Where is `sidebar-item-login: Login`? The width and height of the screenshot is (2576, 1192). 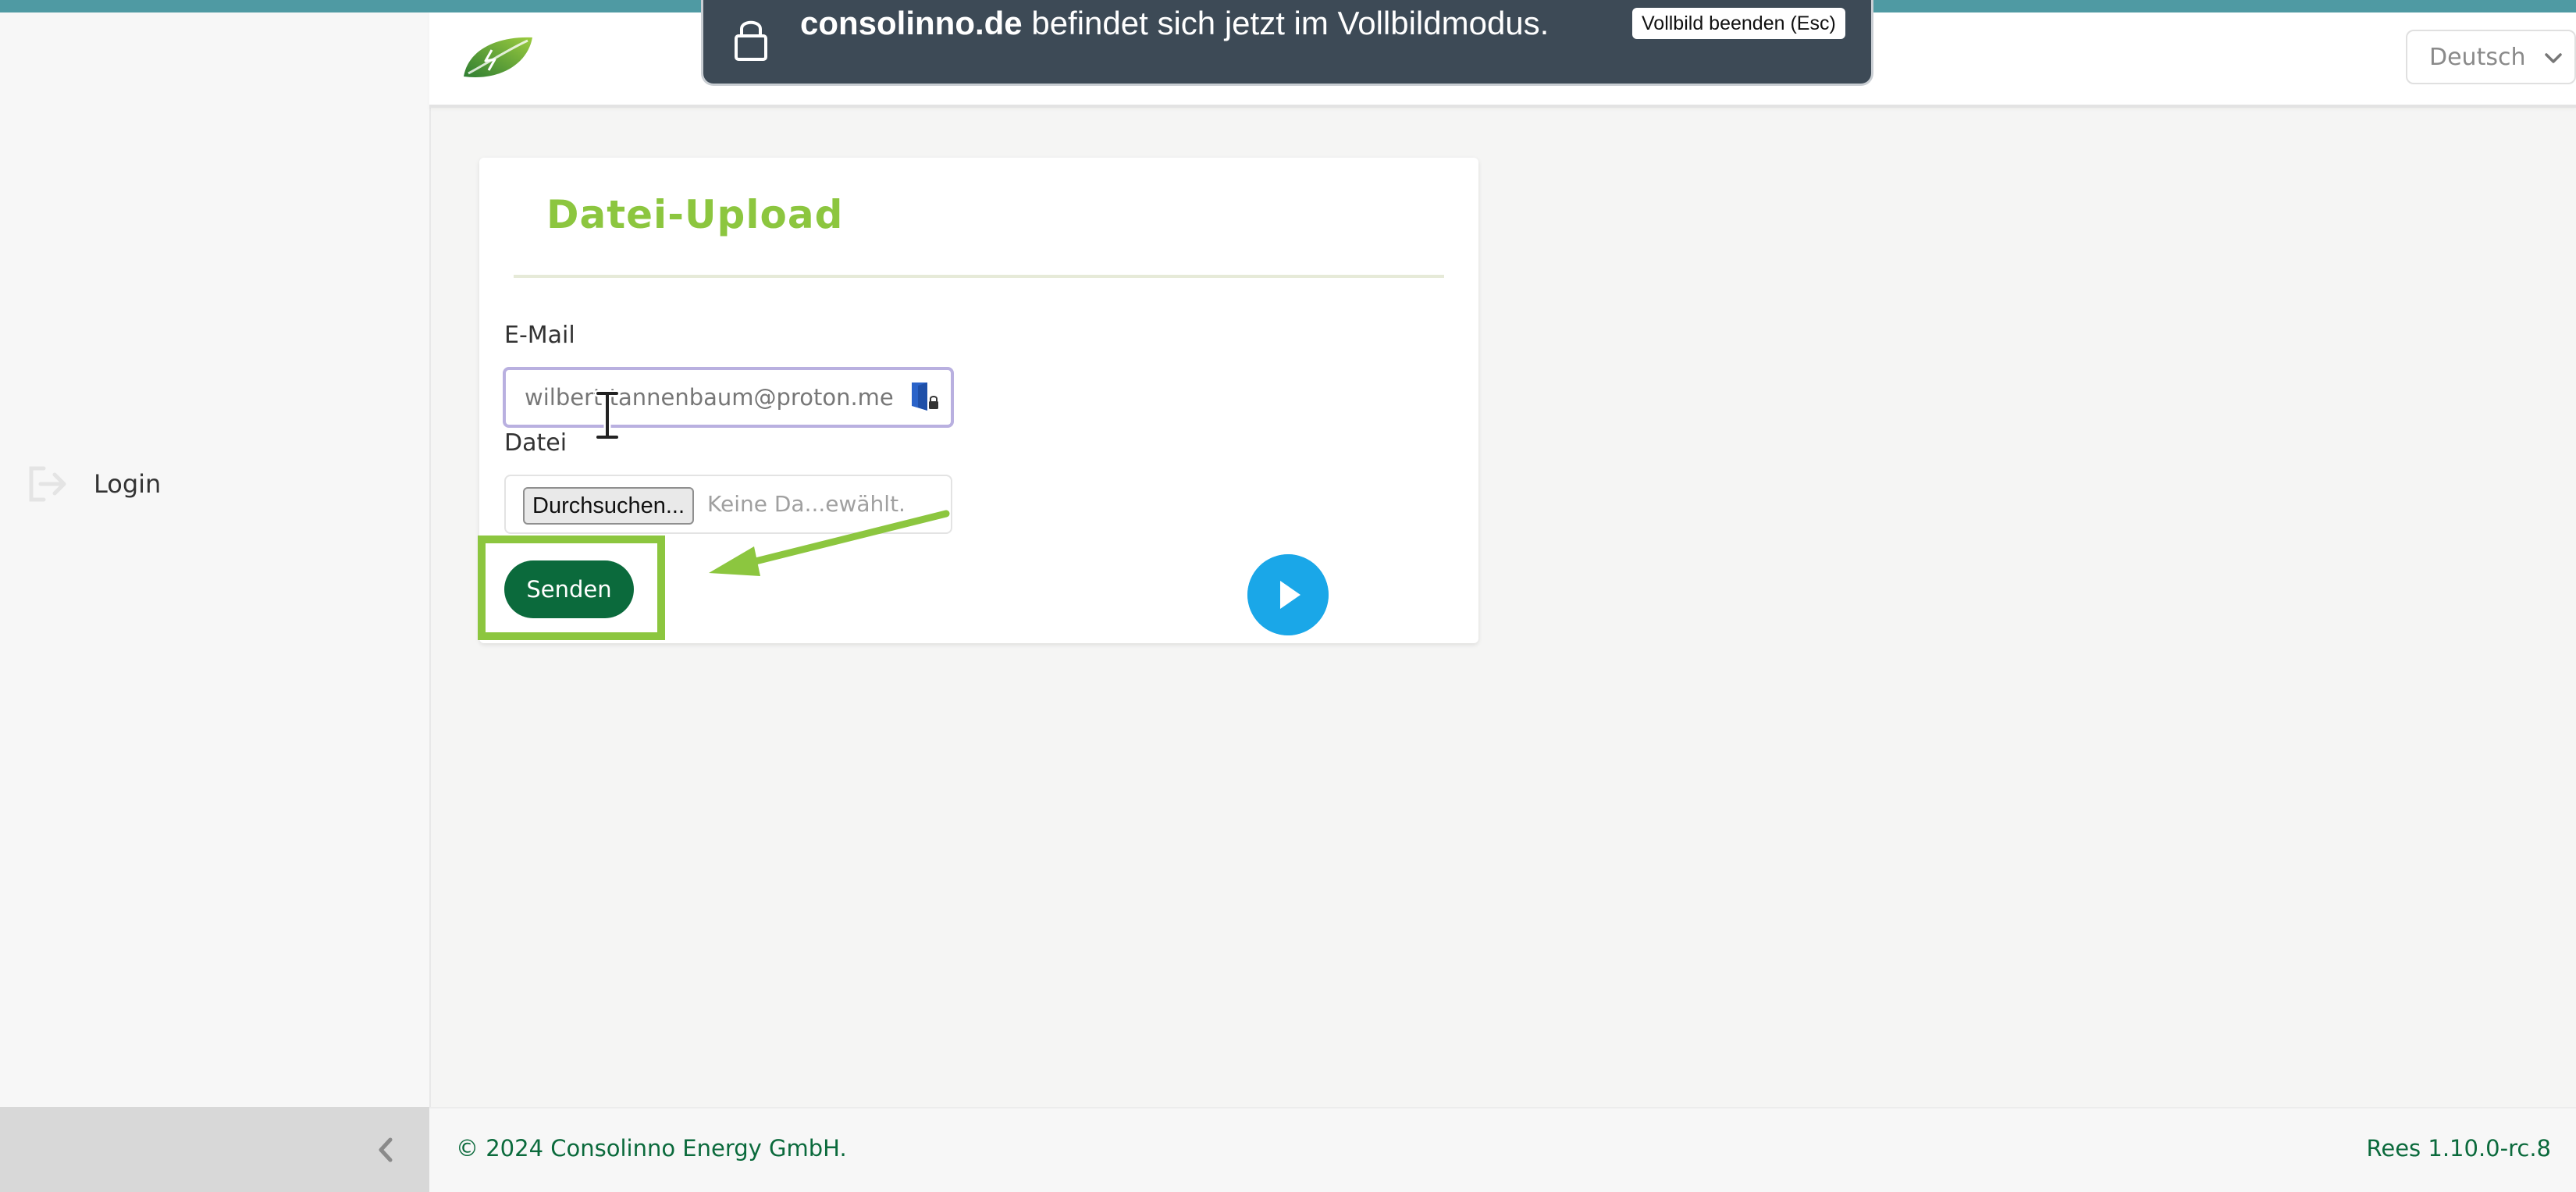
sidebar-item-login: Login is located at coordinates (90, 484).